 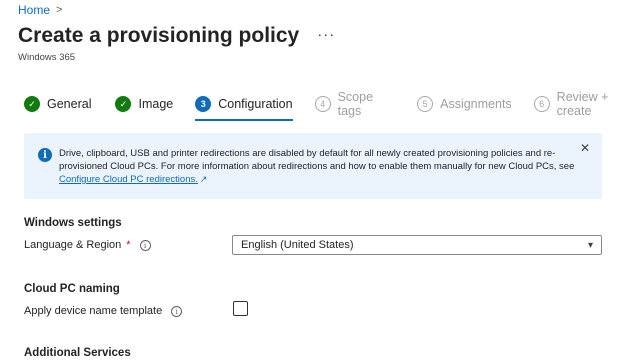 I want to click on step-label: General, so click(x=69, y=104).